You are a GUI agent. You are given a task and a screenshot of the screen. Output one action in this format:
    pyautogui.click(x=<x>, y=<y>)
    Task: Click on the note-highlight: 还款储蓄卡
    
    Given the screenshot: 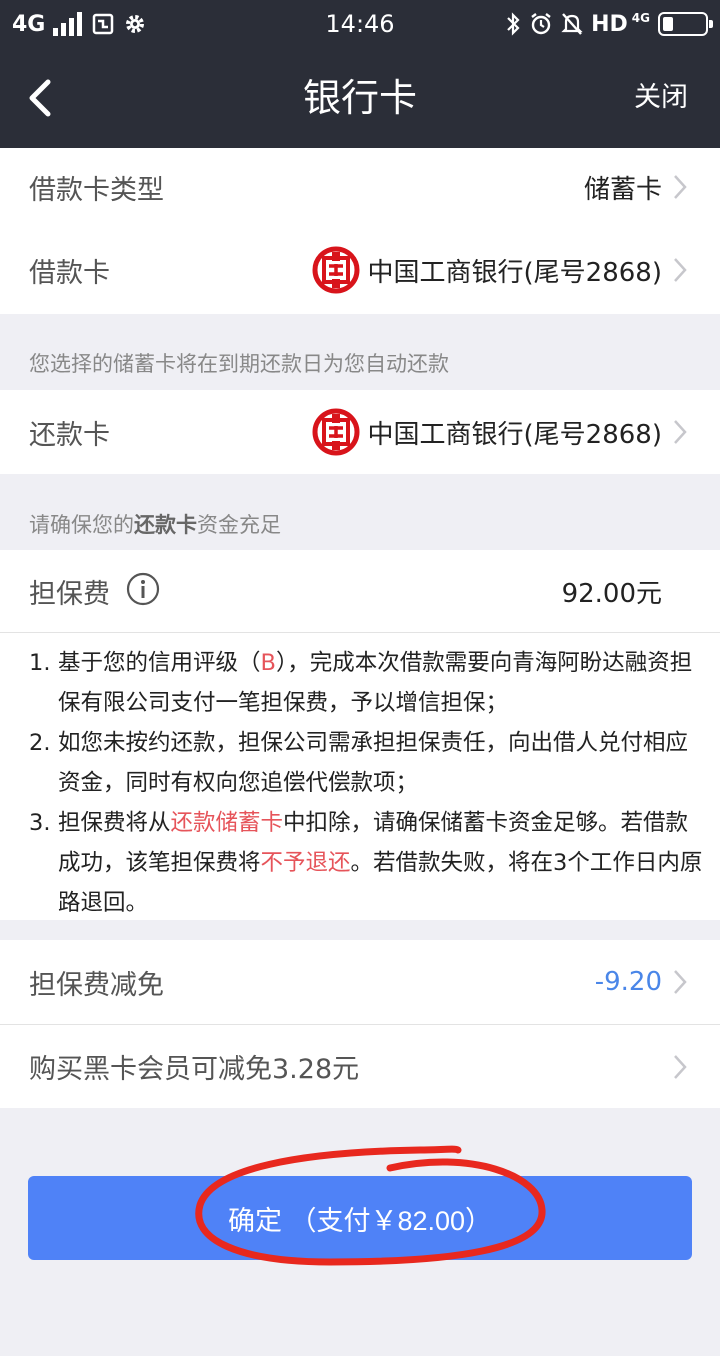 What is the action you would take?
    pyautogui.click(x=227, y=823)
    